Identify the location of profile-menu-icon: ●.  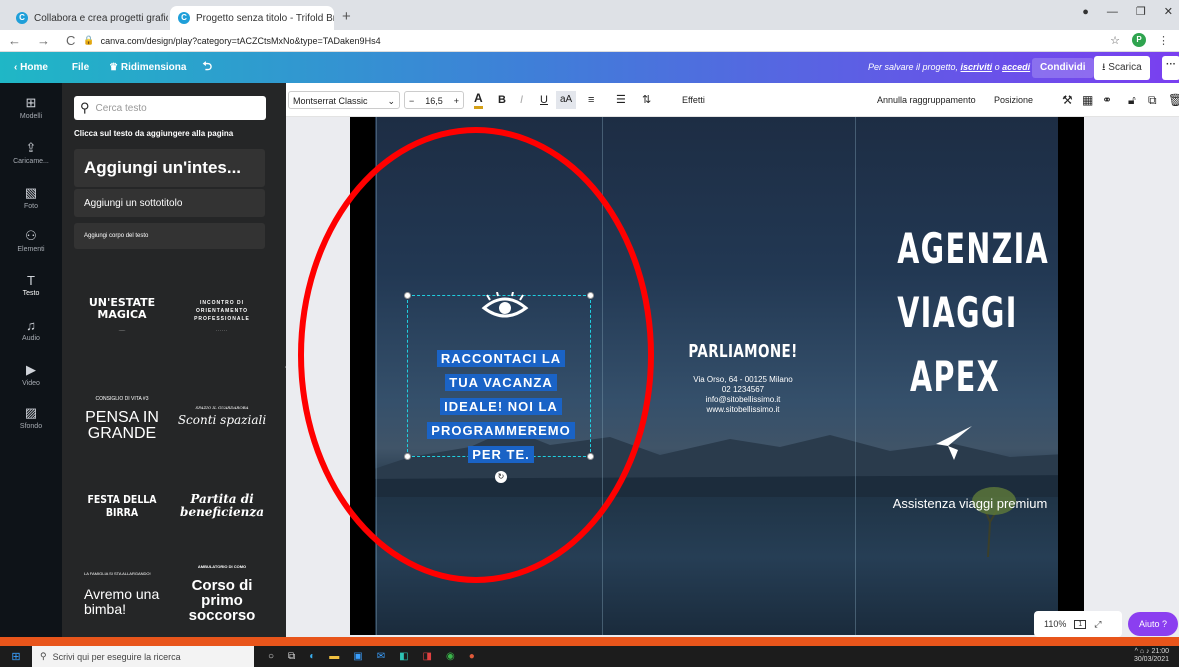
(1085, 12).